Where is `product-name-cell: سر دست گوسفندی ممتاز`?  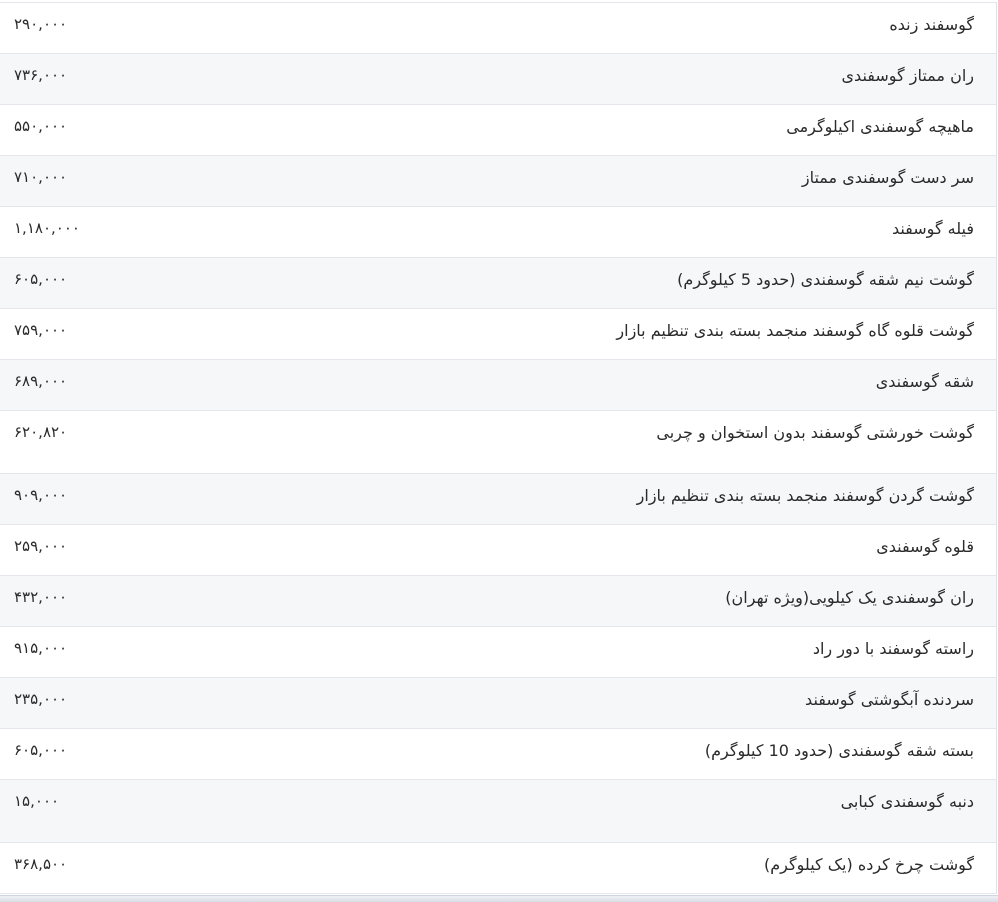 product-name-cell: سر دست گوسفندی ممتاز is located at coordinates (887, 177).